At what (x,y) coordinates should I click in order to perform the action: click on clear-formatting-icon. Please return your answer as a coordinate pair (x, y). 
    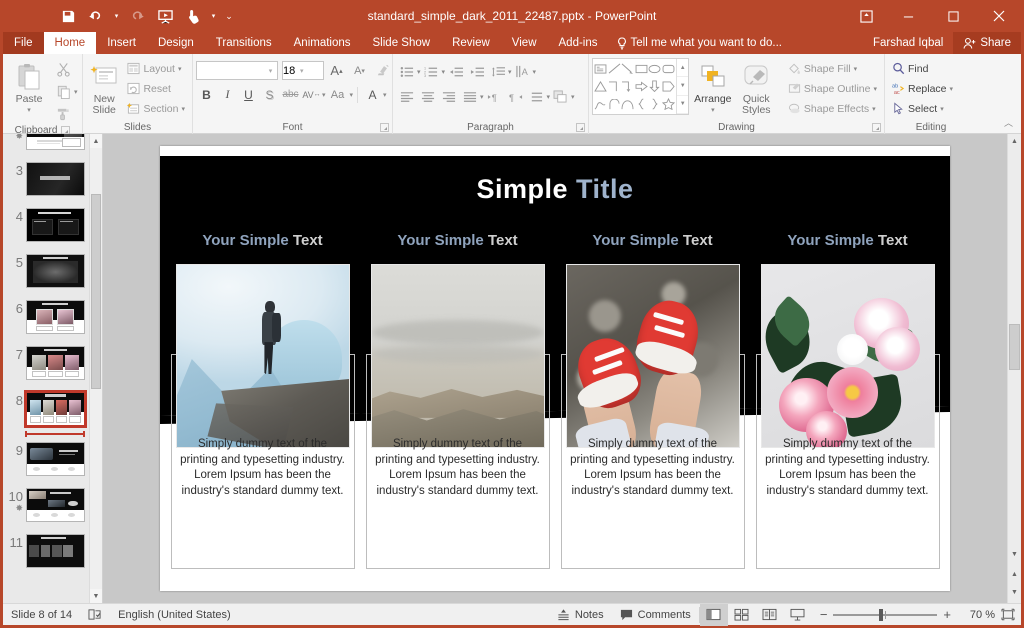
    Looking at the image, I should click on (382, 70).